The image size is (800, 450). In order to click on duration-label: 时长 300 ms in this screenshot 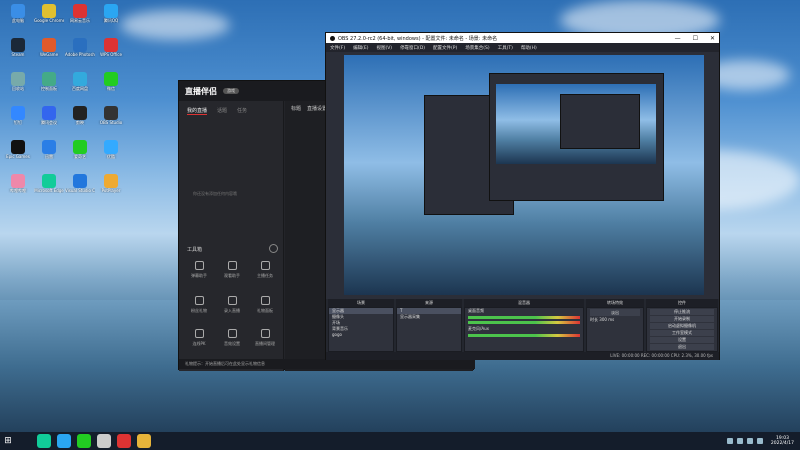, I will do `click(602, 319)`.